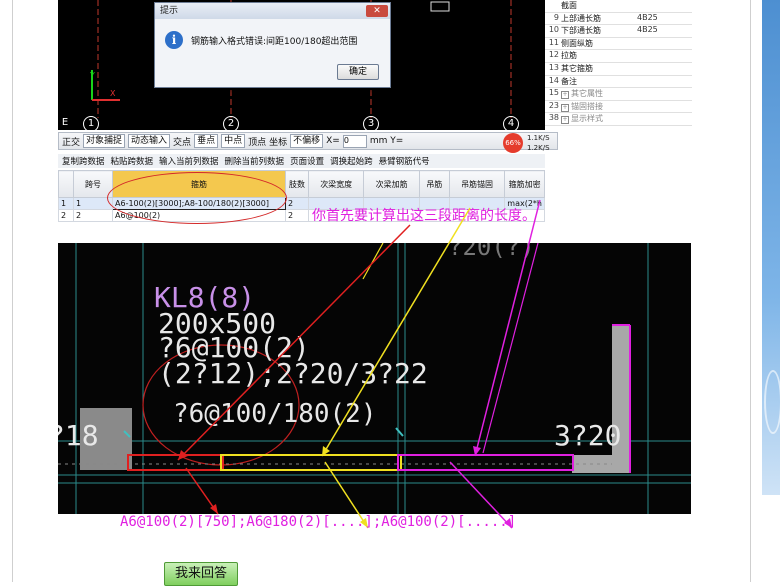 This screenshot has width=780, height=586. I want to click on vertex-snap: 顶点, so click(257, 141).